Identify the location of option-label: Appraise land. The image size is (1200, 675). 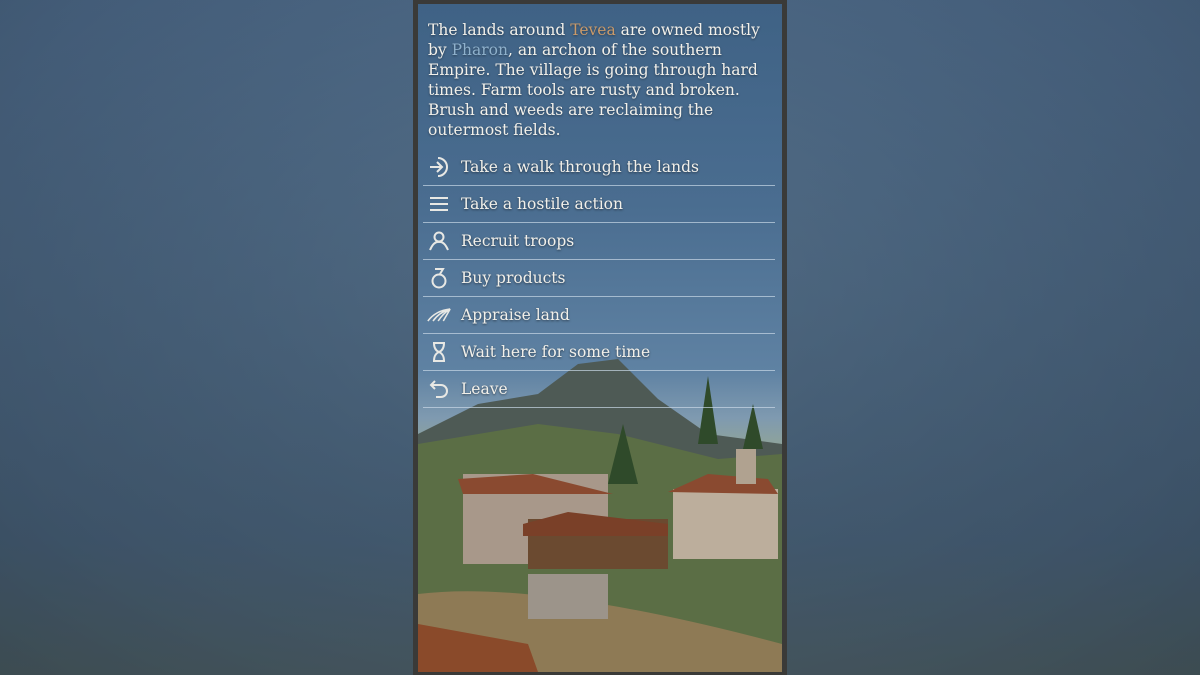
(515, 315).